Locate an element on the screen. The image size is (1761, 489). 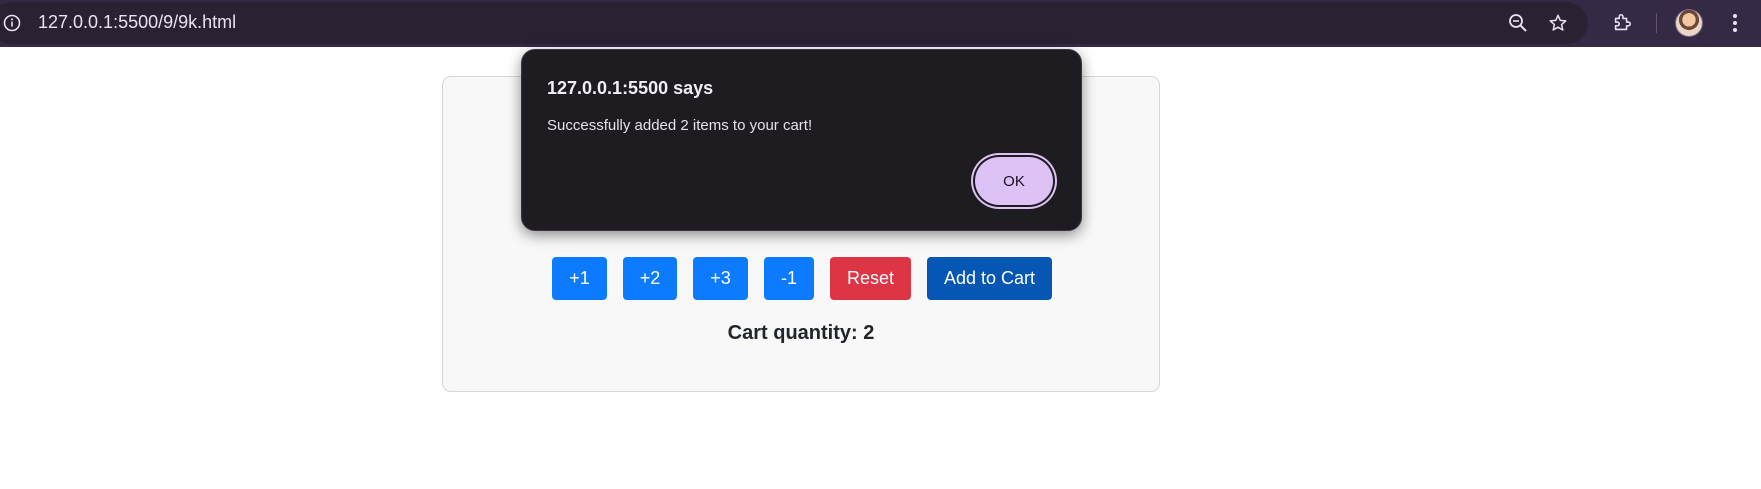
add-one-button: +1 is located at coordinates (579, 278).